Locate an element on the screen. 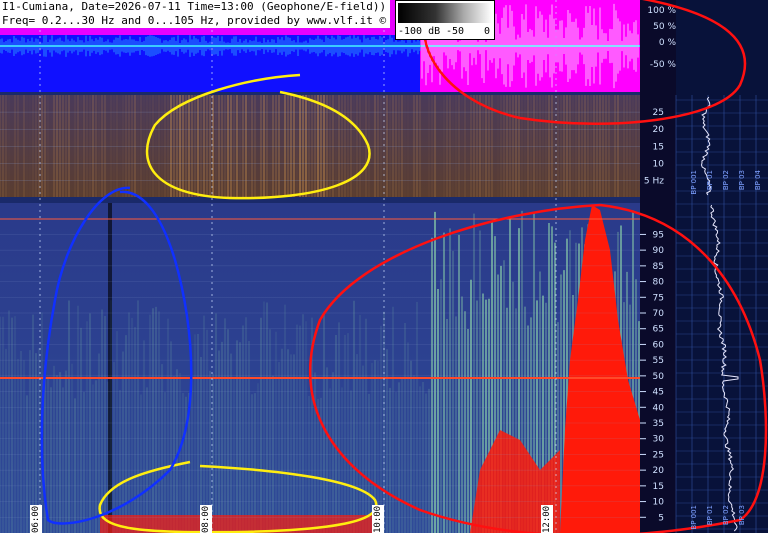 This screenshot has height=533, width=768. y-tick-label: -50 % is located at coordinates (663, 65).